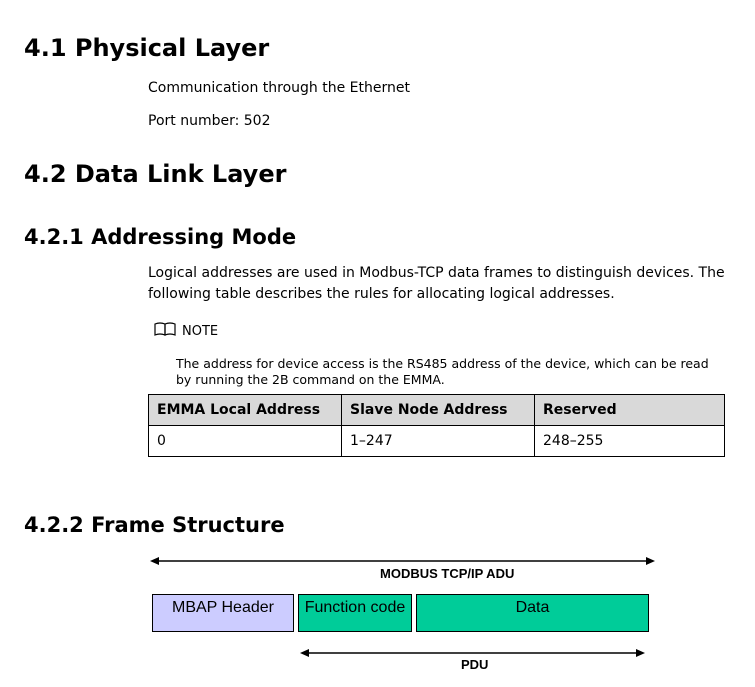 The height and width of the screenshot is (687, 755). Describe the element at coordinates (209, 121) in the screenshot. I see `physical-line-2: Port number: 502` at that location.